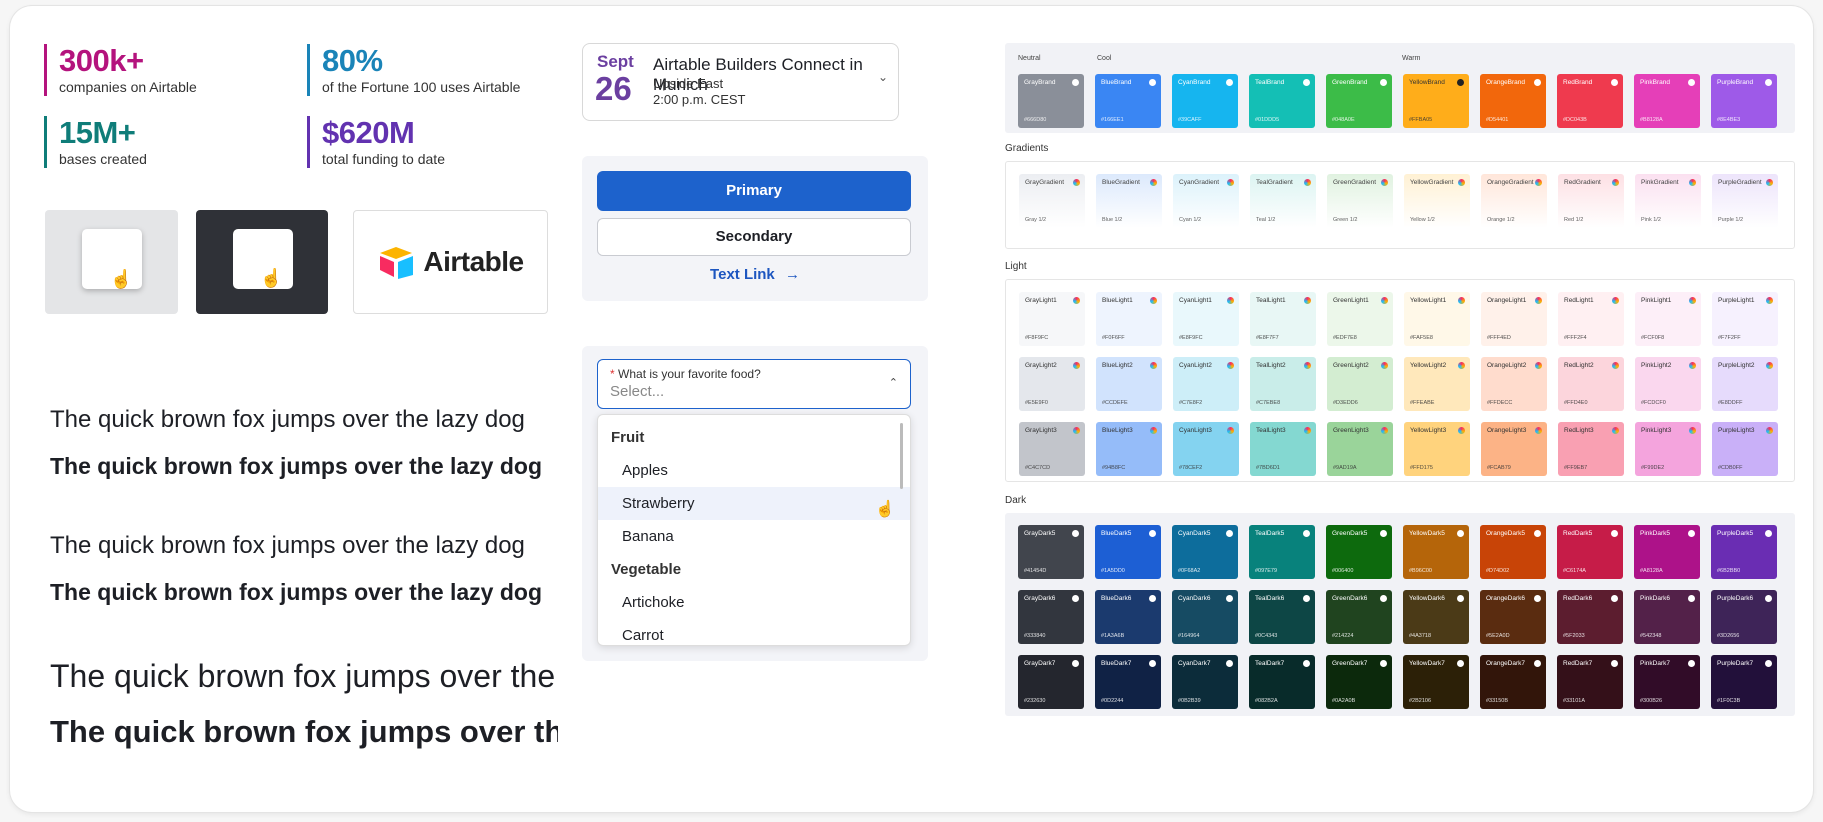 The width and height of the screenshot is (1823, 822). I want to click on secondary-button: Secondary, so click(754, 237).